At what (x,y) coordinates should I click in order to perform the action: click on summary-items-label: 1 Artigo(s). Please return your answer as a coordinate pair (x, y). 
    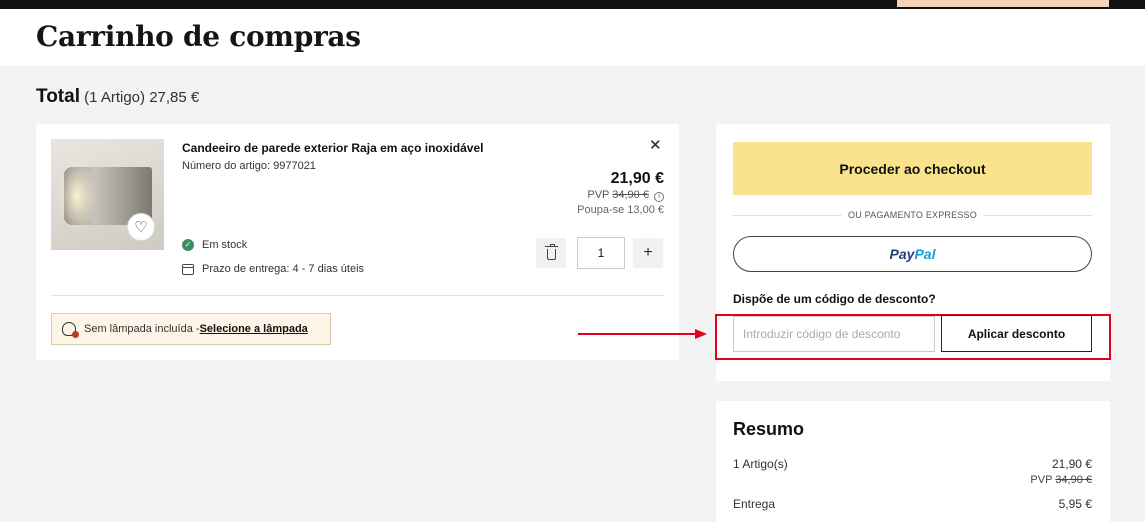
    Looking at the image, I should click on (760, 464).